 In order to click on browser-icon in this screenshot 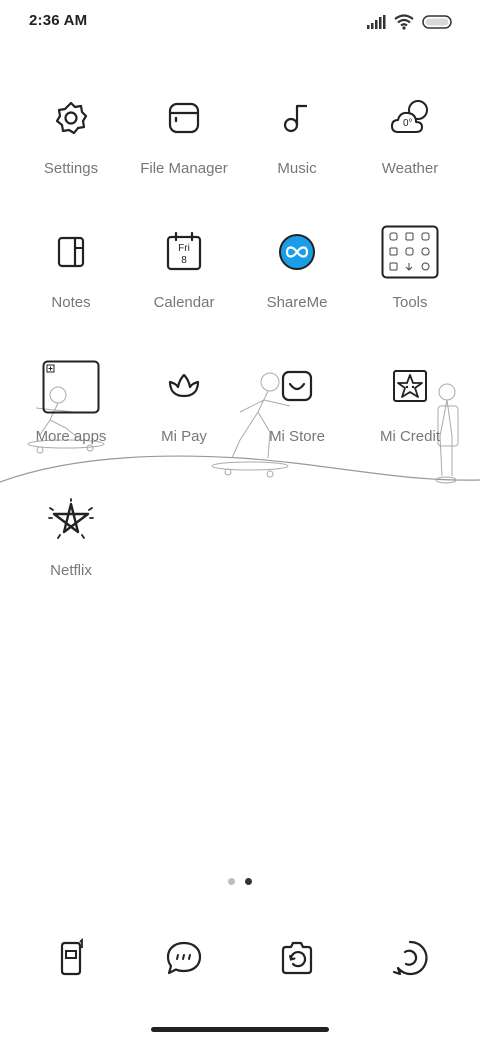, I will do `click(410, 958)`.